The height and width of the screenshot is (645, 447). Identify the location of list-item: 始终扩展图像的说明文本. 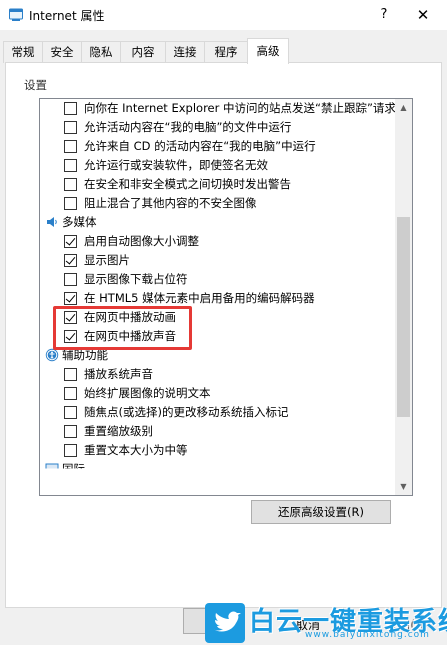
(217, 393).